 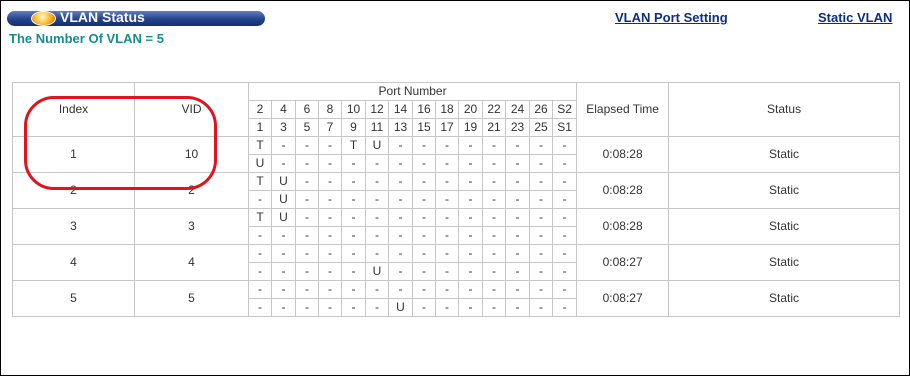 What do you see at coordinates (564, 109) in the screenshot?
I see `port-number-header: S2` at bounding box center [564, 109].